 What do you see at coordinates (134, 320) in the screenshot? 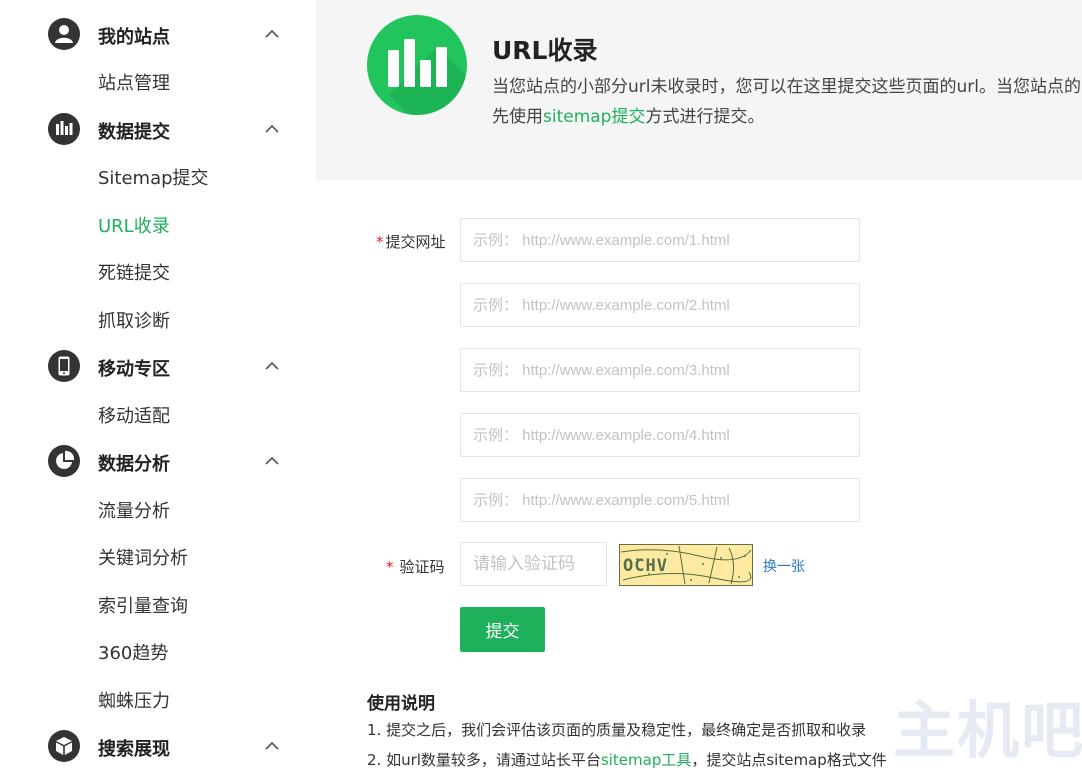
I see `sidebar-item-crawl-diagnosis: 抓取诊断` at bounding box center [134, 320].